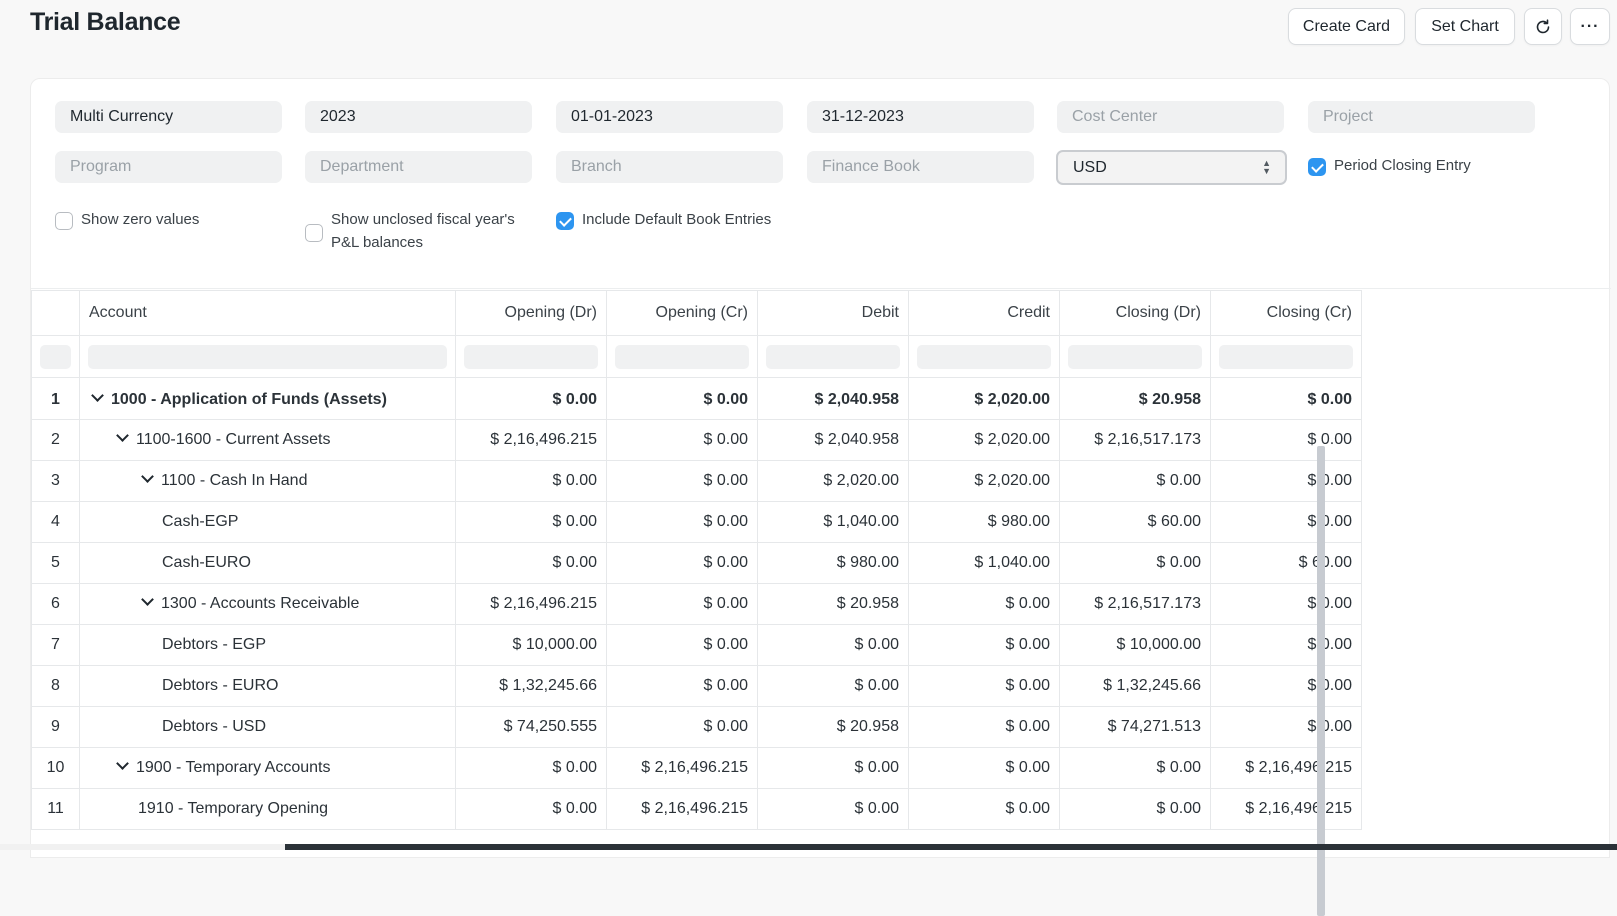  What do you see at coordinates (1266, 167) in the screenshot?
I see `select-arrows-icon: ▲ ▼` at bounding box center [1266, 167].